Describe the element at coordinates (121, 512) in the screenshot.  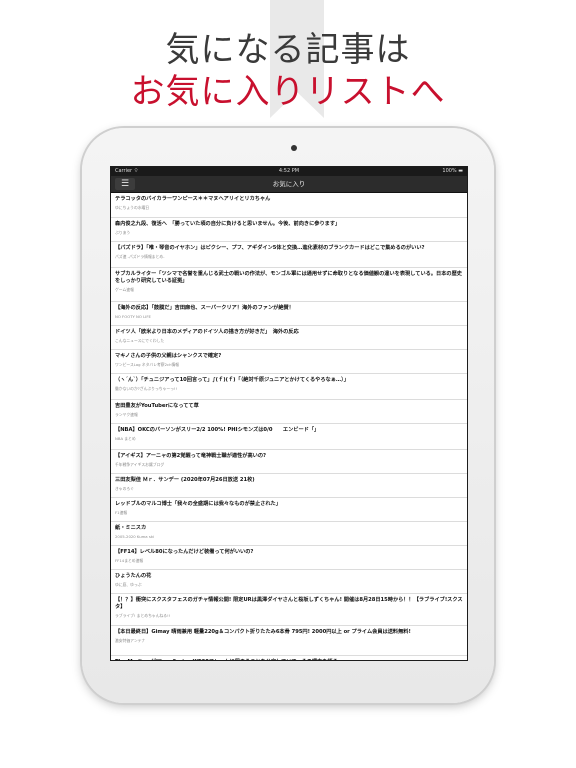
I see `article-source: F1速報` at that location.